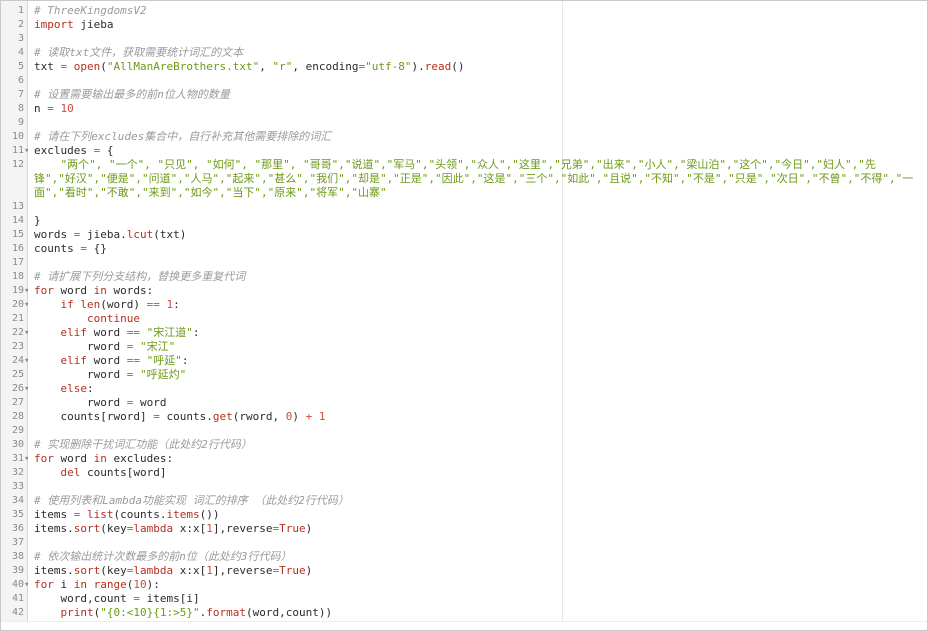 Image resolution: width=928 pixels, height=631 pixels. I want to click on code-text: # 实现删除干扰词汇功能（此处约2行代码）, so click(143, 445).